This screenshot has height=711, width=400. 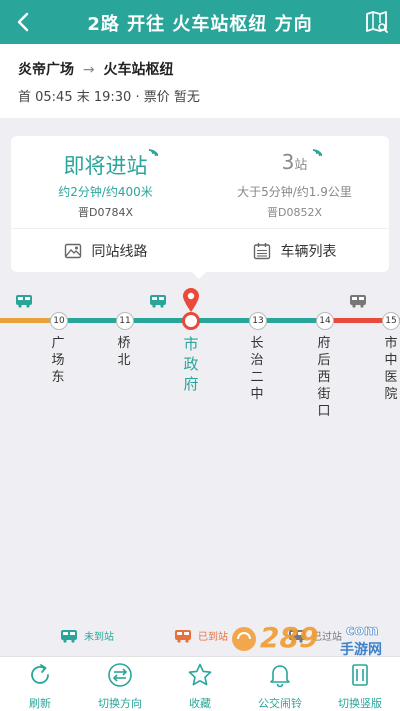 What do you see at coordinates (200, 81) in the screenshot?
I see `route-info: 炎帝广场 → 火车站枢纽 首 05:45 末 19:30 · 票价 暂无` at bounding box center [200, 81].